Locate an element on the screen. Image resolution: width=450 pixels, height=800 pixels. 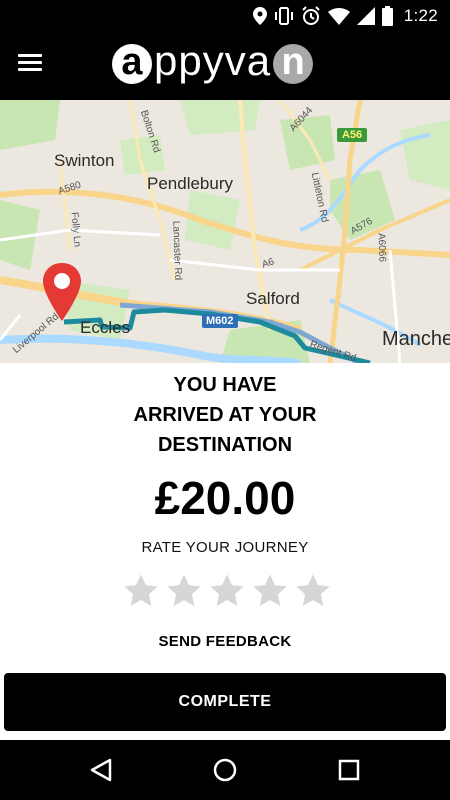
status-time: 1:22 is located at coordinates (420, 15).